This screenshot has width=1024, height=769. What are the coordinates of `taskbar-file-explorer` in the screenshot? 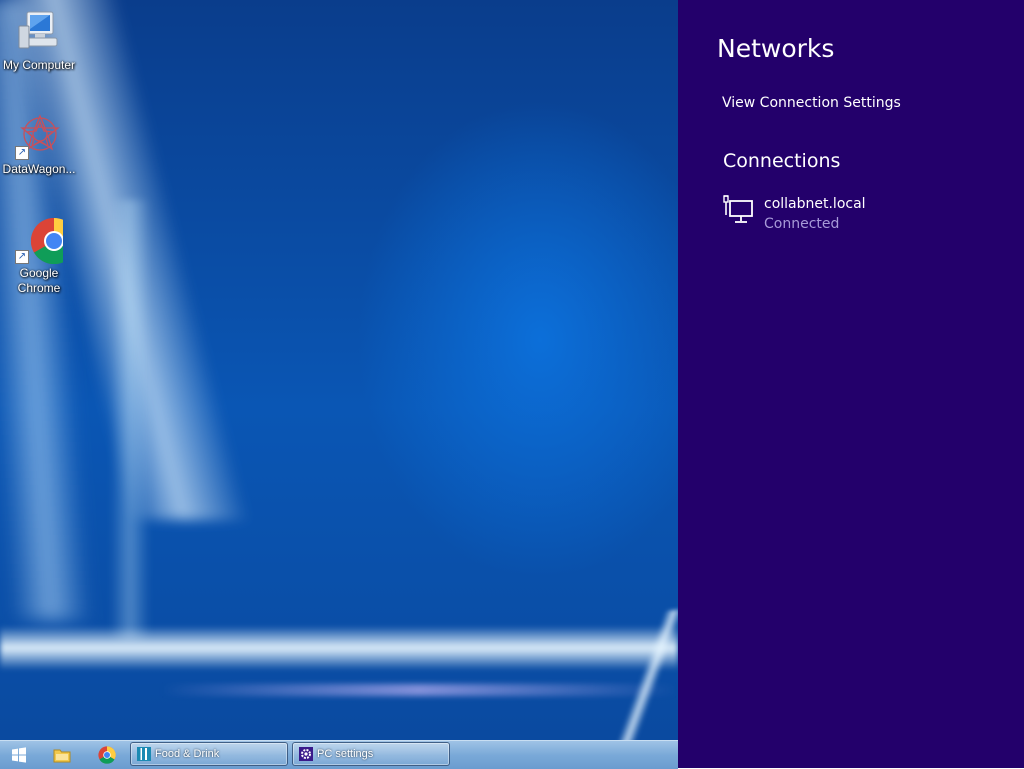 It's located at (62, 755).